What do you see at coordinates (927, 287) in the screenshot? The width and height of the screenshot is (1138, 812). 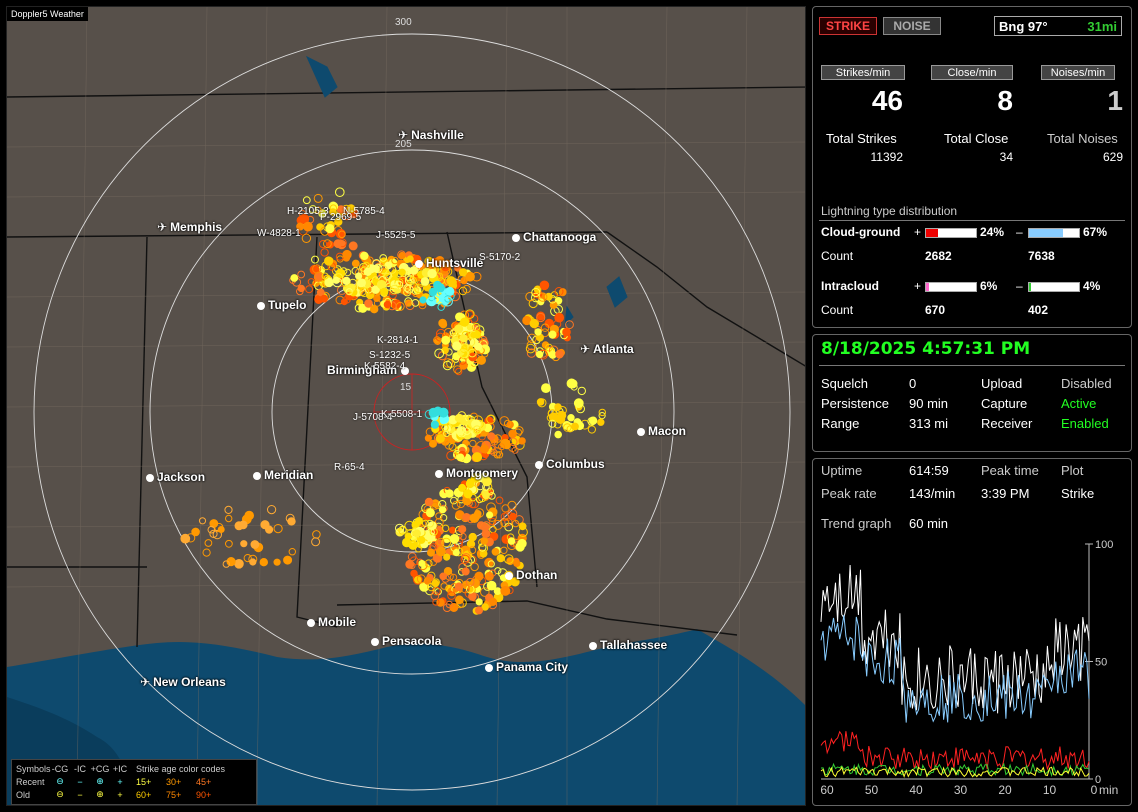 I see `ic-positive-fill` at bounding box center [927, 287].